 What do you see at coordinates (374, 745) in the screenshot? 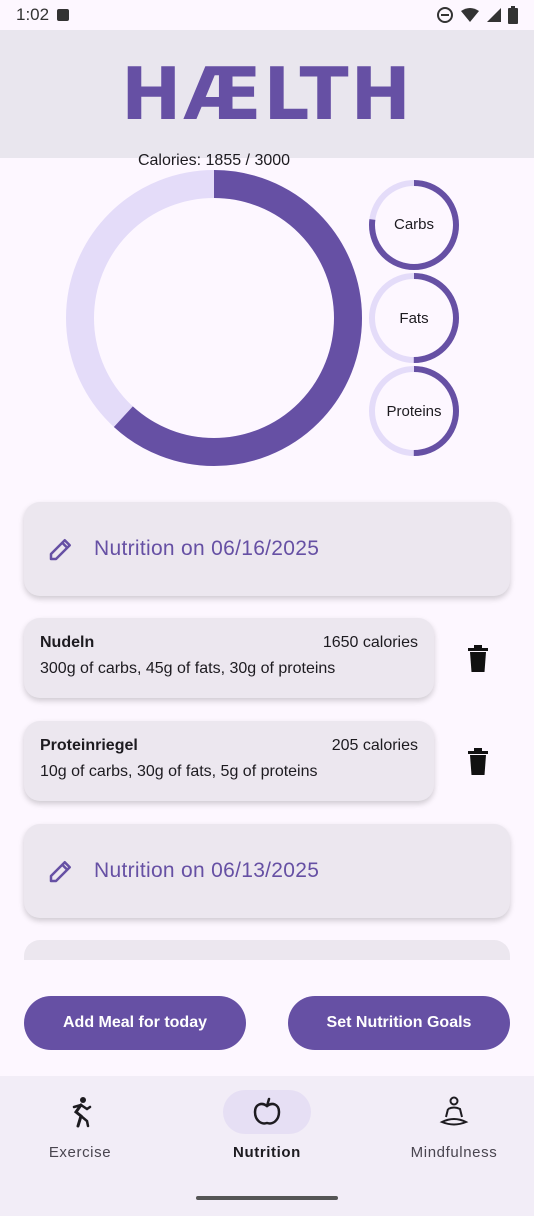
I see `meal-calories: 205 calories` at bounding box center [374, 745].